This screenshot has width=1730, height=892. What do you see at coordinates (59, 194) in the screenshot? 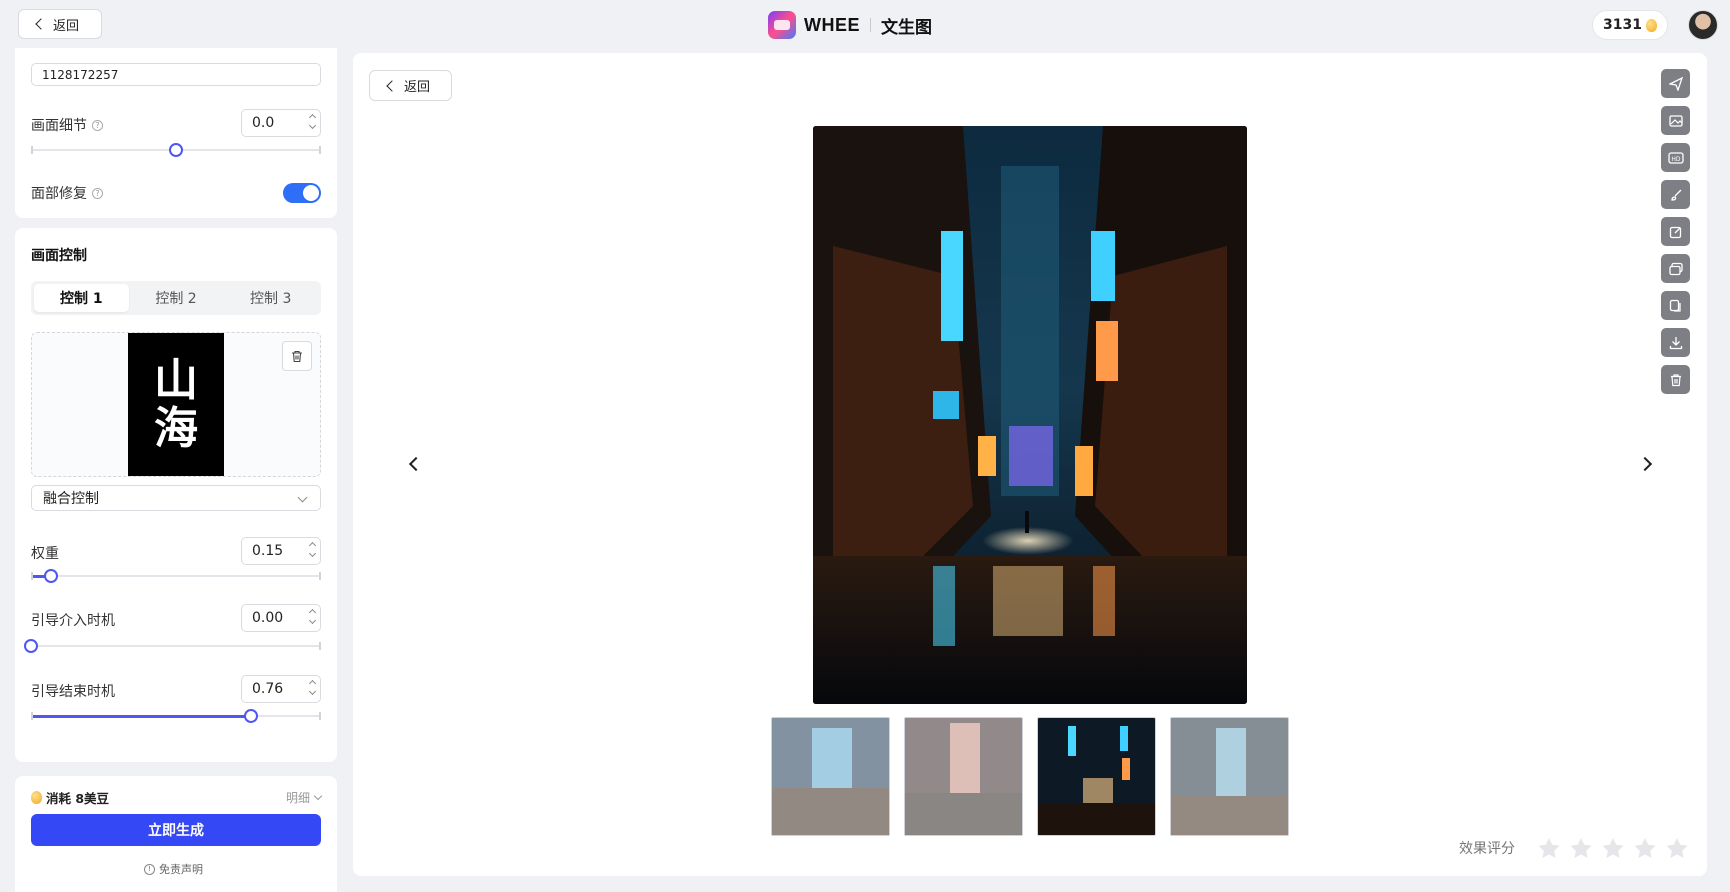
I see `face-fix-label-text: 面部修复` at bounding box center [59, 194].